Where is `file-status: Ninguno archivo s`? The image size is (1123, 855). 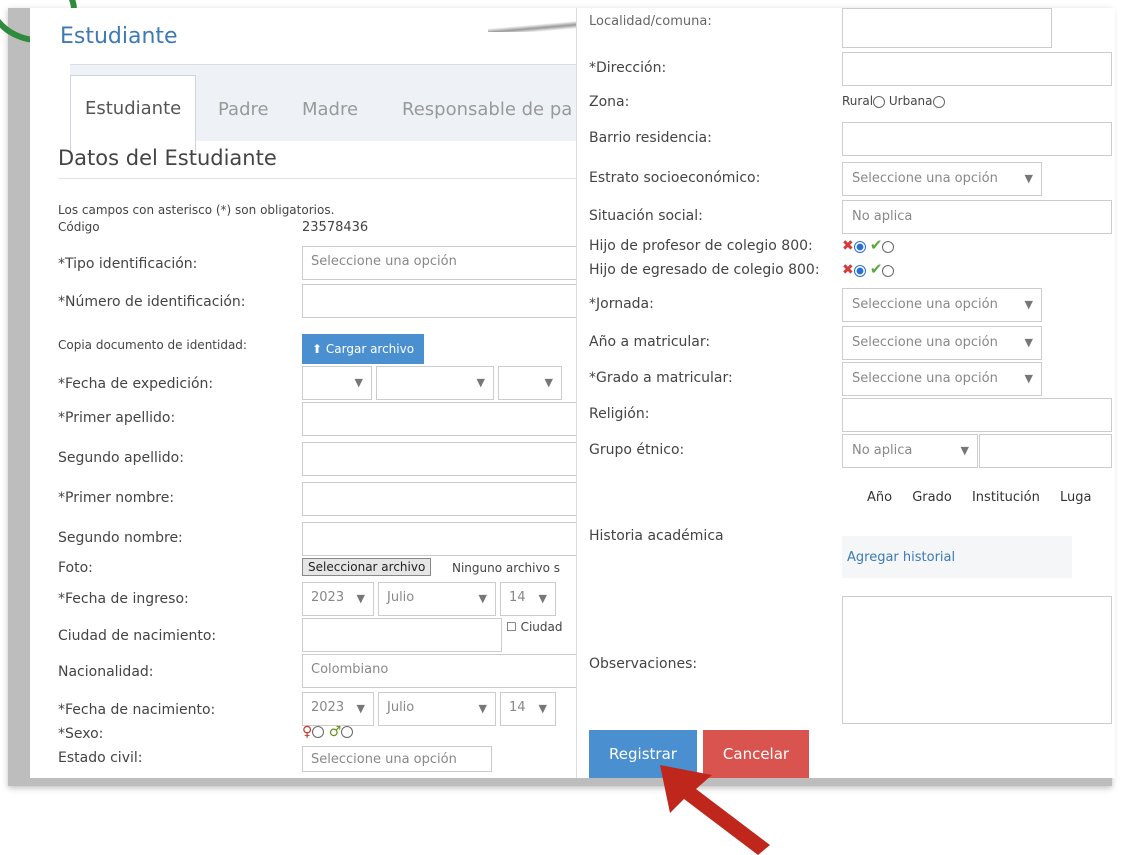
file-status: Ninguno archivo s is located at coordinates (506, 568).